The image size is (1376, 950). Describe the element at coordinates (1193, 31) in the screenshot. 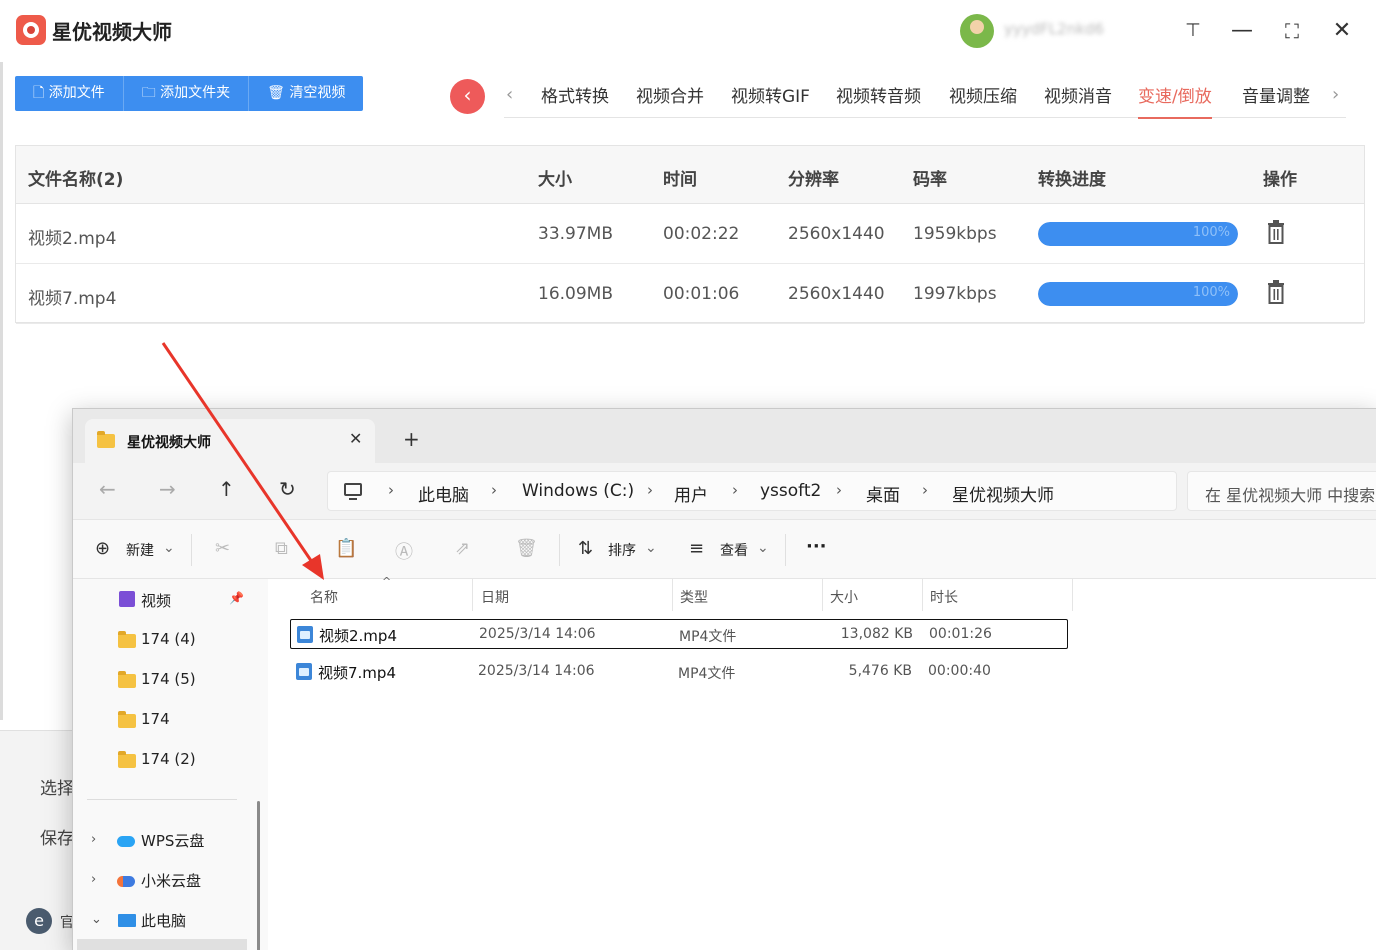

I see `pin-icon: ⊤` at that location.